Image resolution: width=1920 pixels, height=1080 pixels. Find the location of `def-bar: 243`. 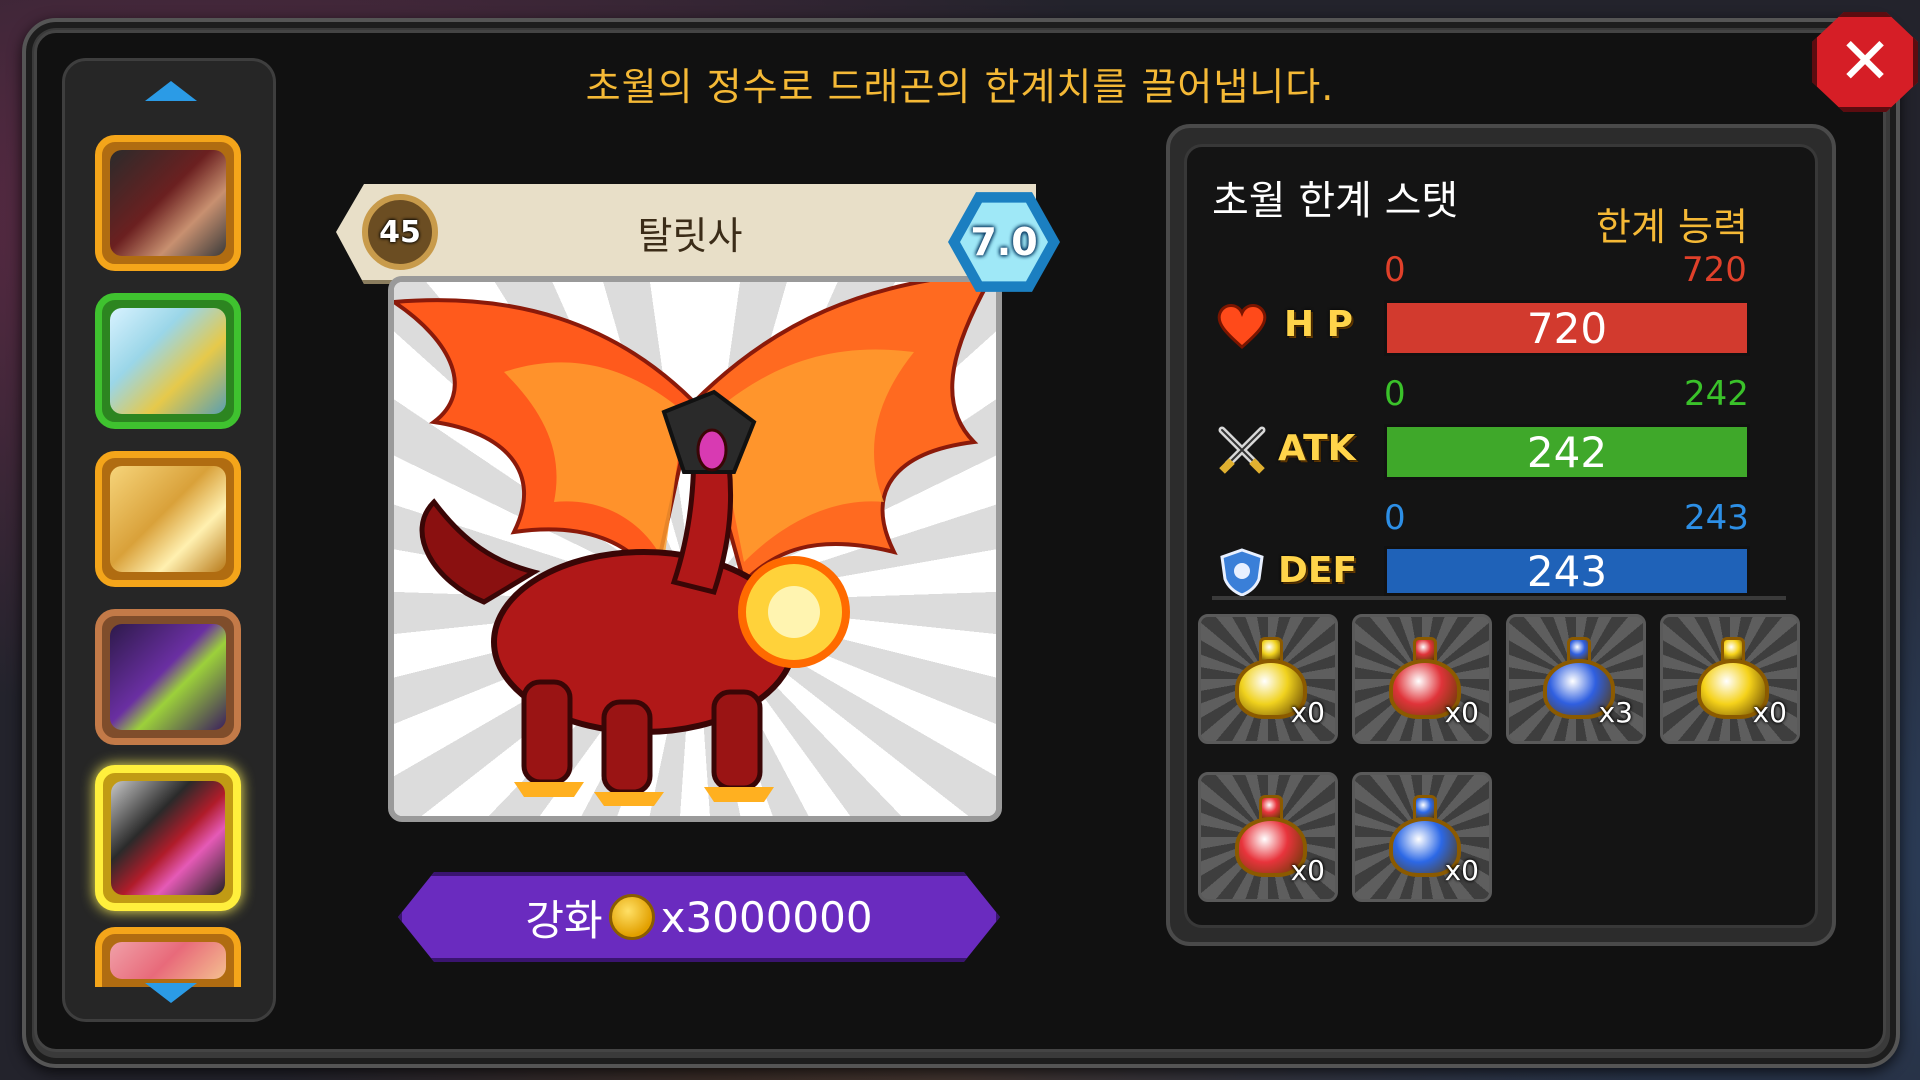

def-bar: 243 is located at coordinates (1567, 571).